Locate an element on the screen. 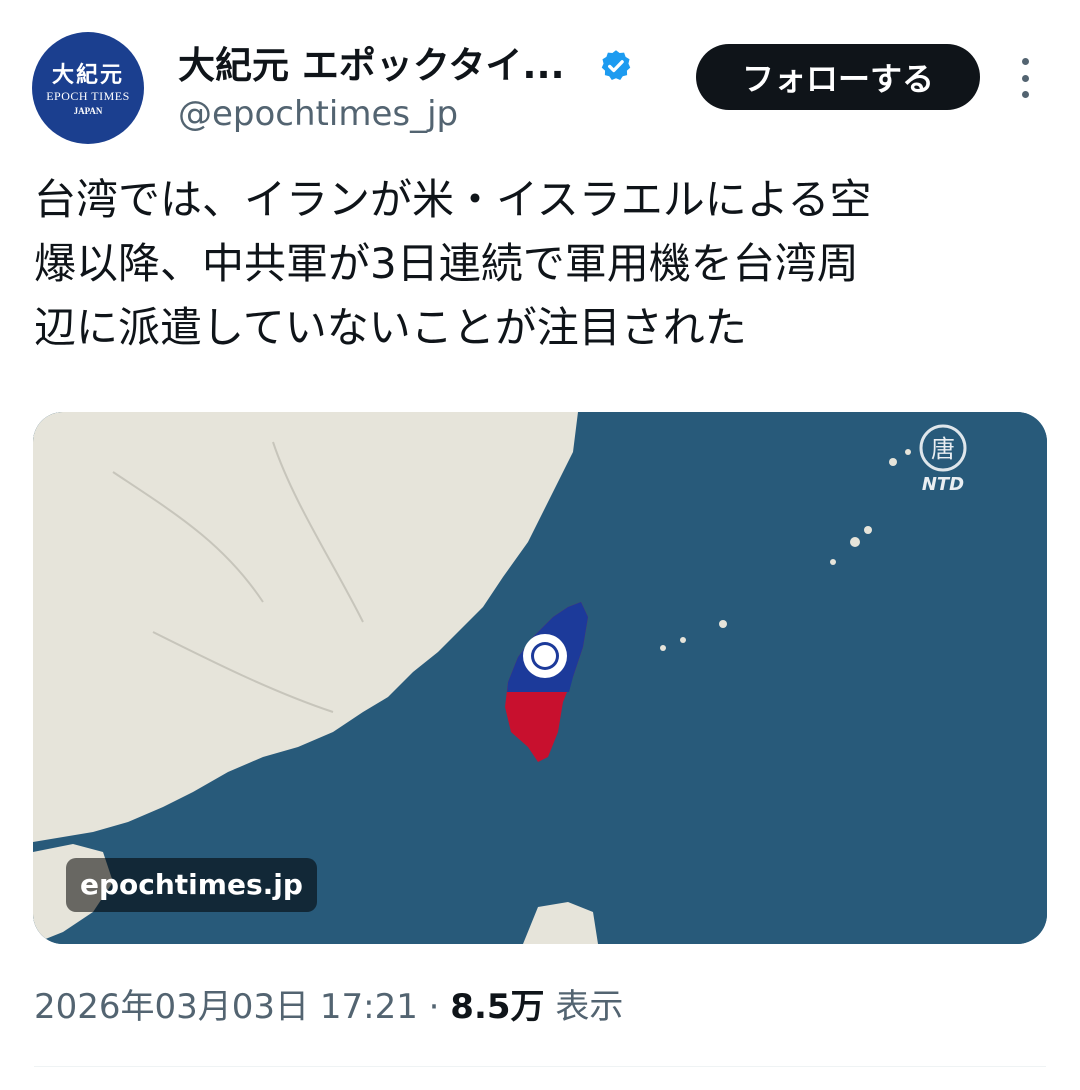 Image resolution: width=1080 pixels, height=1090 pixels. ntd-logo-icon: 唐 NTD is located at coordinates (943, 459).